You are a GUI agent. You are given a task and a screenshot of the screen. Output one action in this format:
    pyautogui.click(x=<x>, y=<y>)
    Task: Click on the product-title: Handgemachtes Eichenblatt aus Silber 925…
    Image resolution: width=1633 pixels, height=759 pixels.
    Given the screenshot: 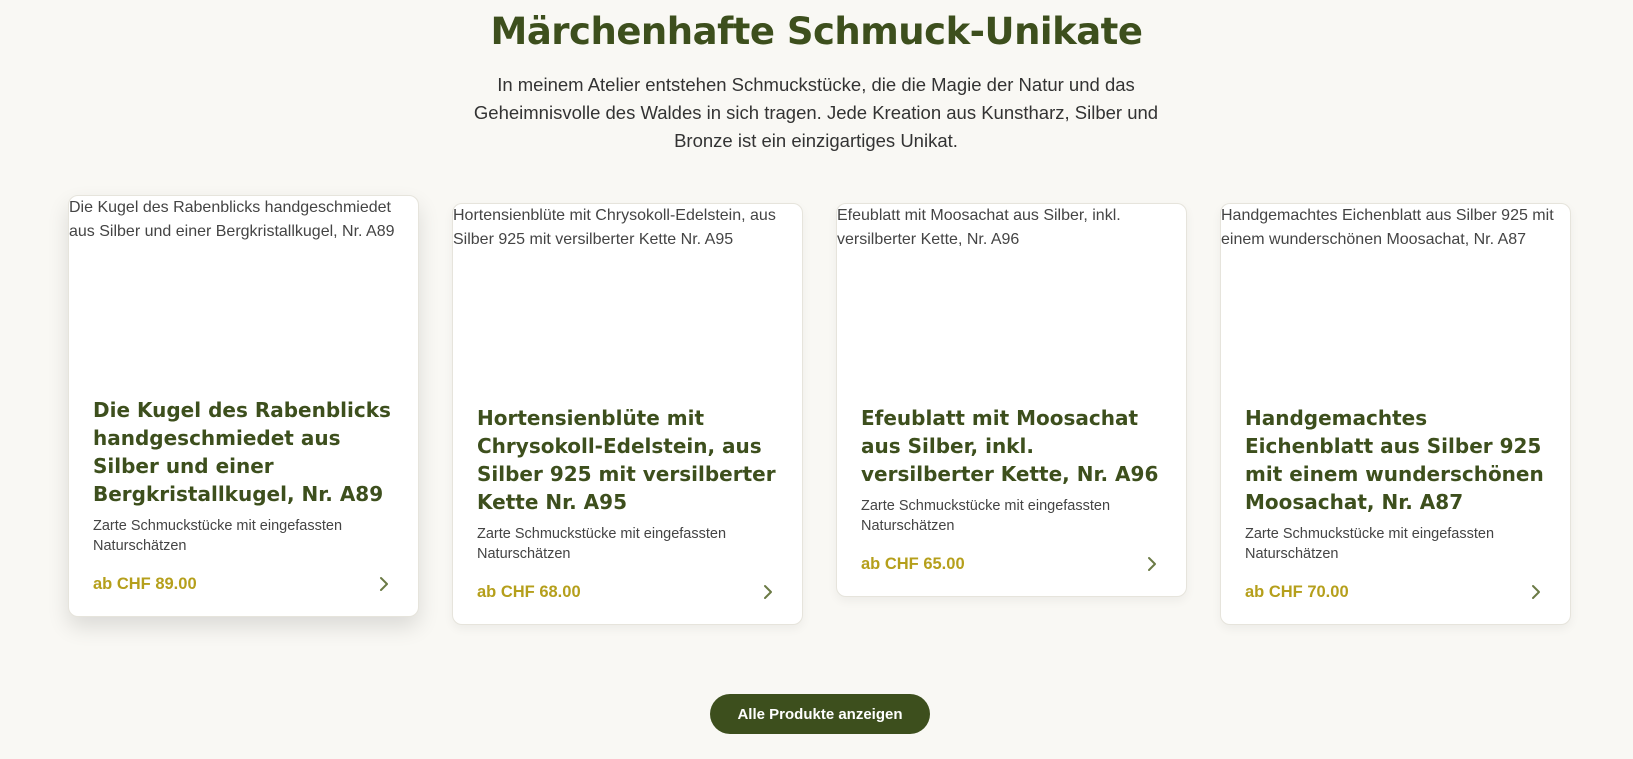 What is the action you would take?
    pyautogui.click(x=1395, y=460)
    